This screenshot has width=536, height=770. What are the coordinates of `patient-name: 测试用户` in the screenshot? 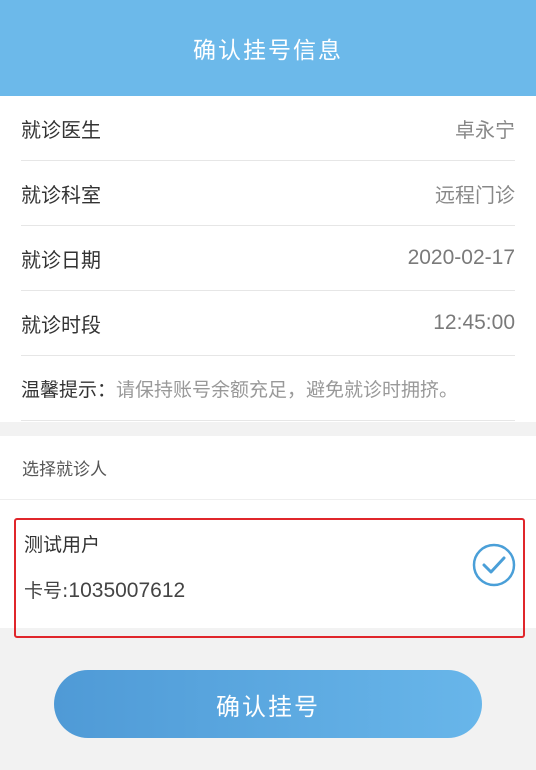 It's located at (62, 545).